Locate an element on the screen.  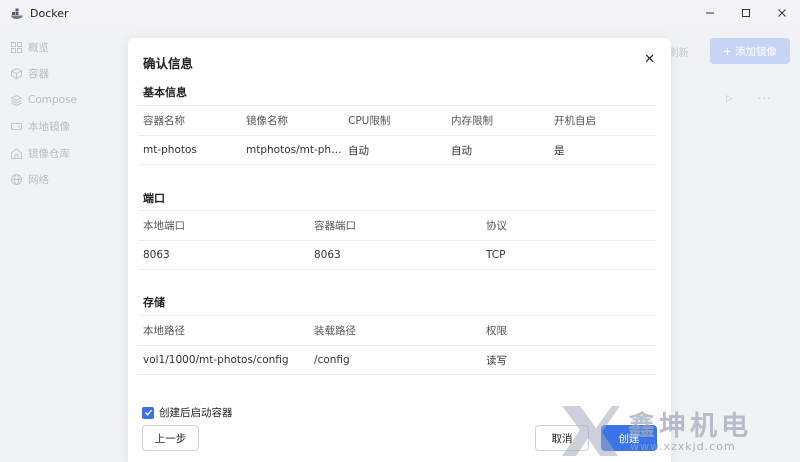
table-row: vol1/1000/mt-photos/config /config 读写 is located at coordinates (397, 360).